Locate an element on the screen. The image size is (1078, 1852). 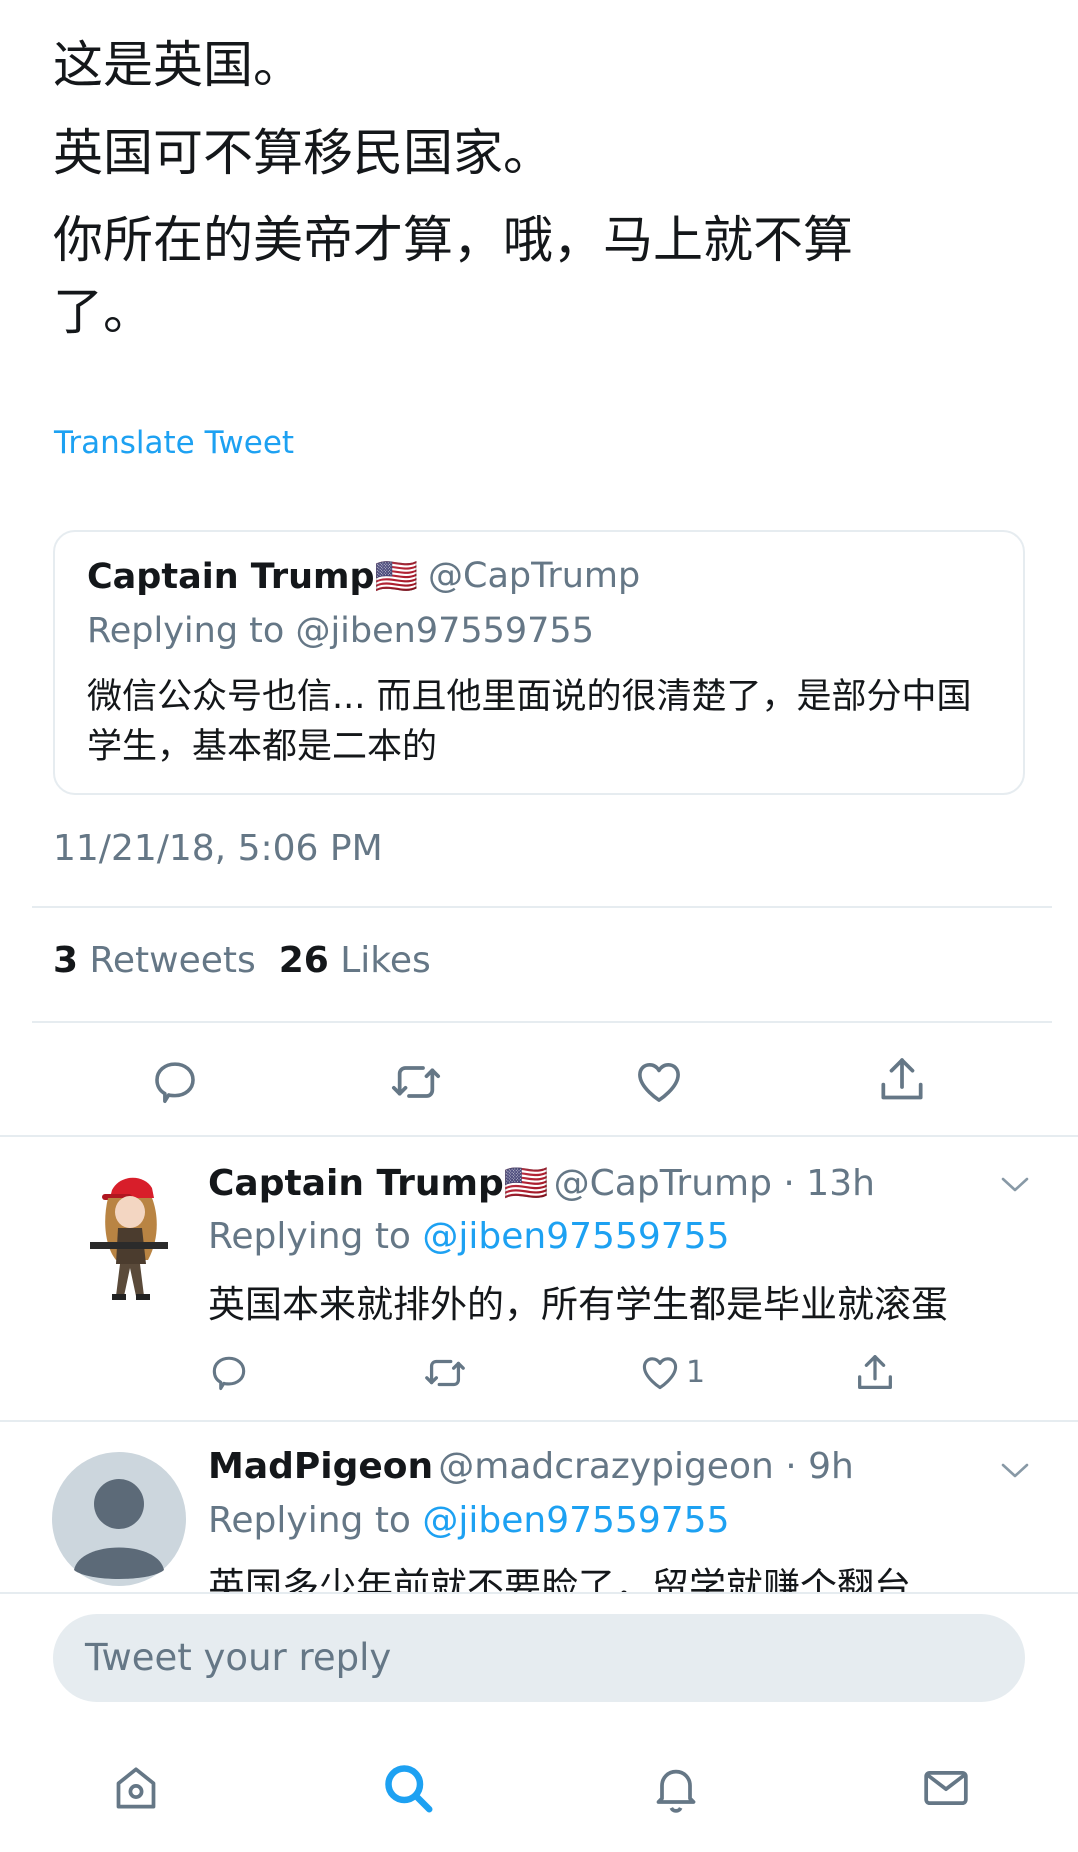
home-icon is located at coordinates (136, 1788).